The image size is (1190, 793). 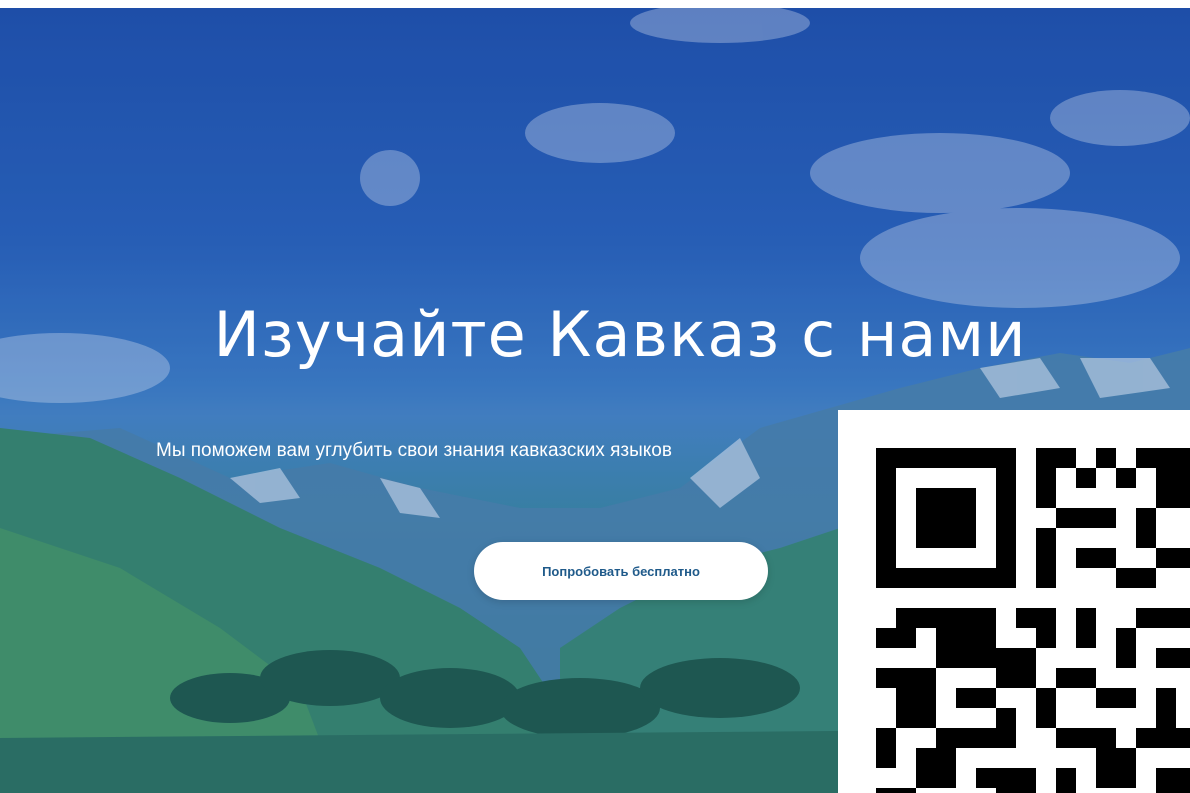 I want to click on hero-title: Изучайте Кавказ с нами, so click(x=620, y=334).